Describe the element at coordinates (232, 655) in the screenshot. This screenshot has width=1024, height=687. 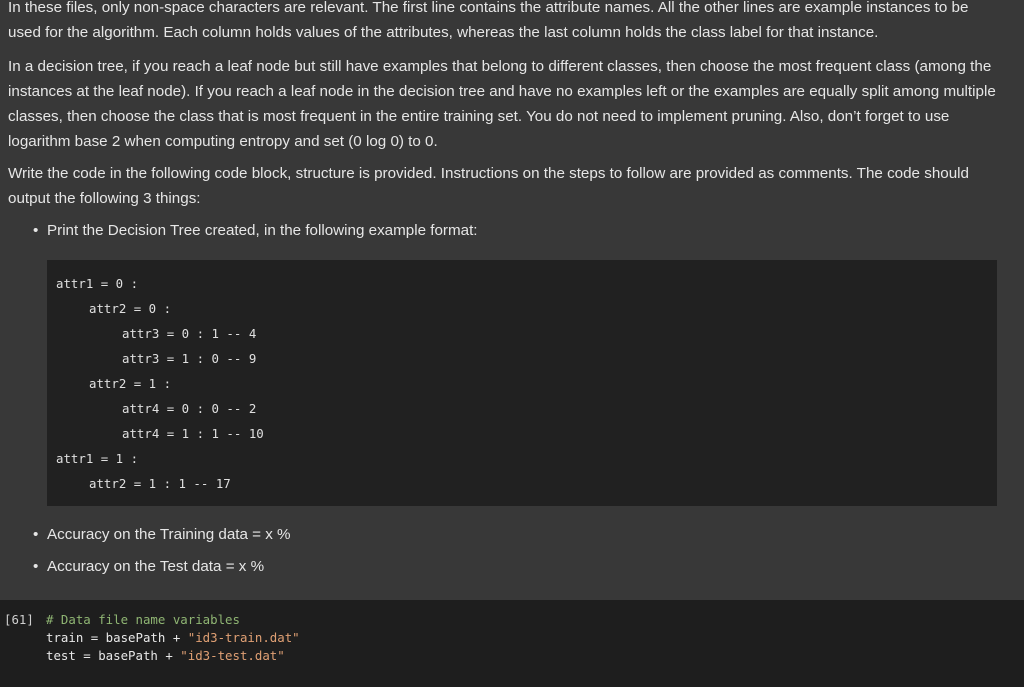
I see `code-string: "id3-test.dat"` at that location.